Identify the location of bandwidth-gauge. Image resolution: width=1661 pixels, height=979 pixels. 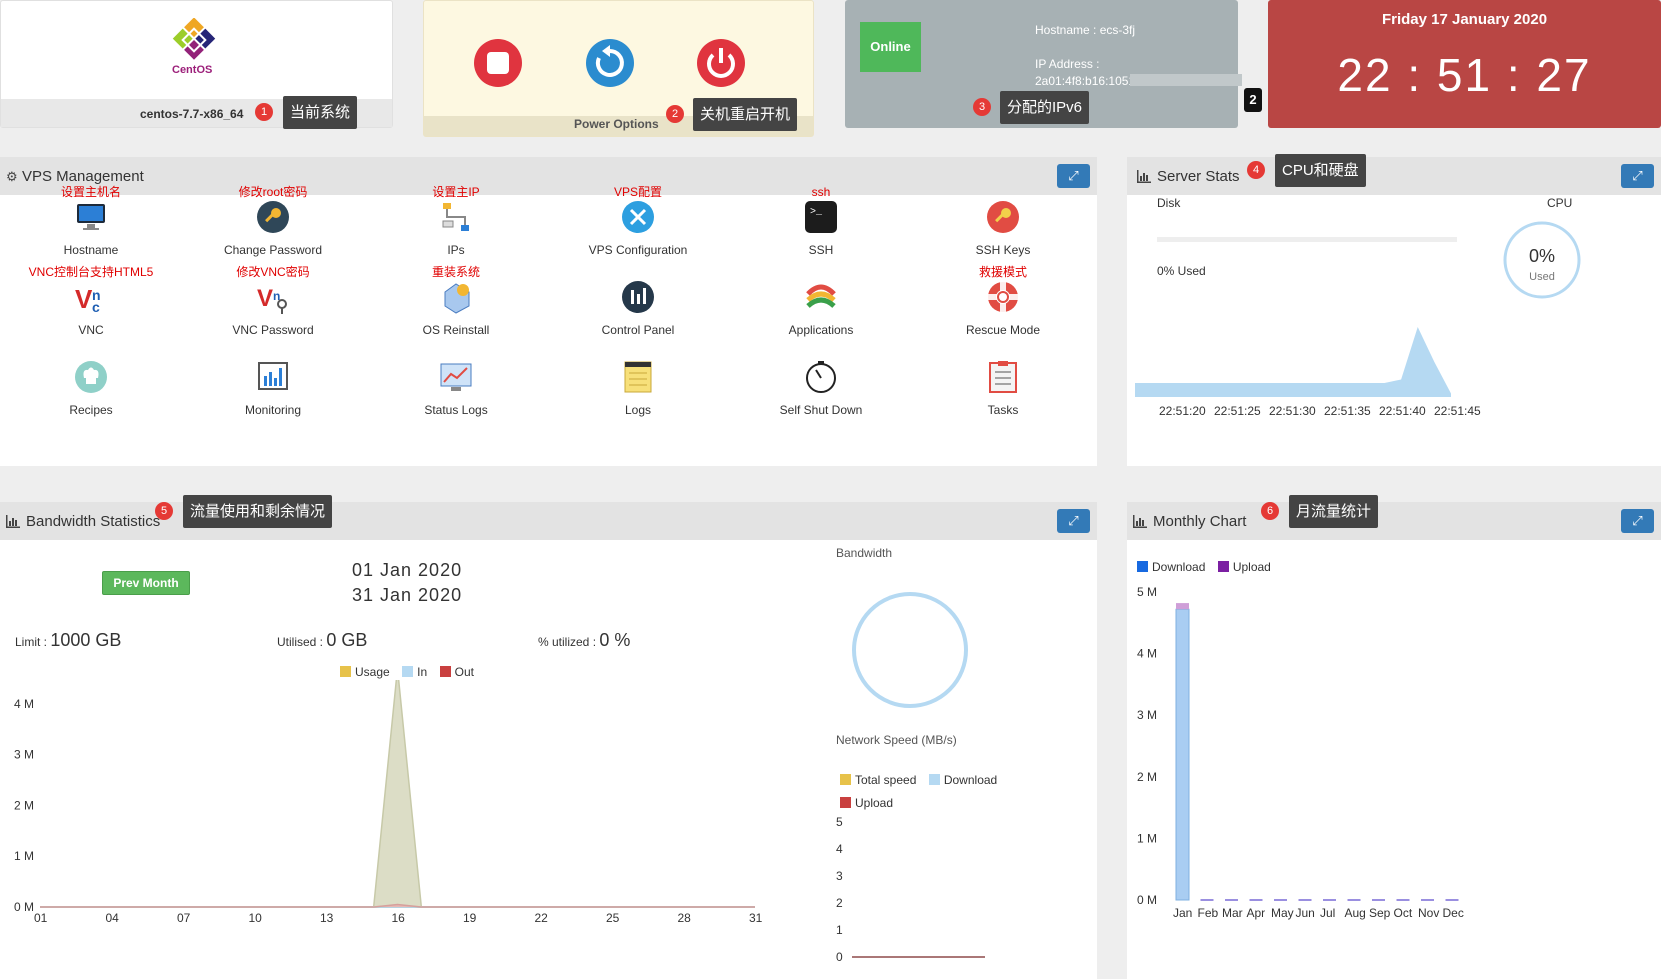
(910, 650).